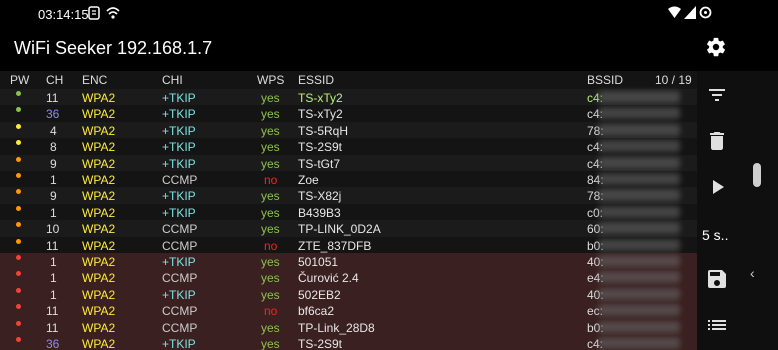  Describe the element at coordinates (348, 342) in the screenshot. I see `network-row: 36 WPA2 +TKIP yes TS-2S9t c4:` at that location.